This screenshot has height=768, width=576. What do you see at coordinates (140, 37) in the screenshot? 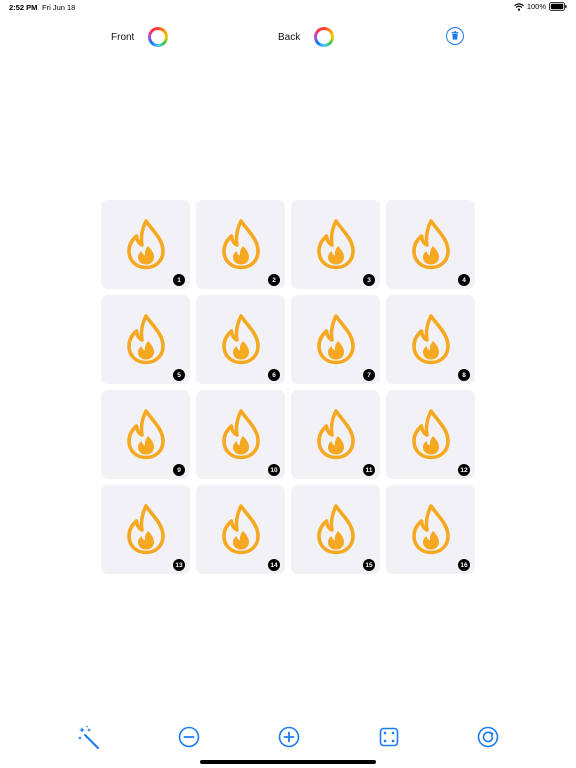
I see `front-color-control: Front` at bounding box center [140, 37].